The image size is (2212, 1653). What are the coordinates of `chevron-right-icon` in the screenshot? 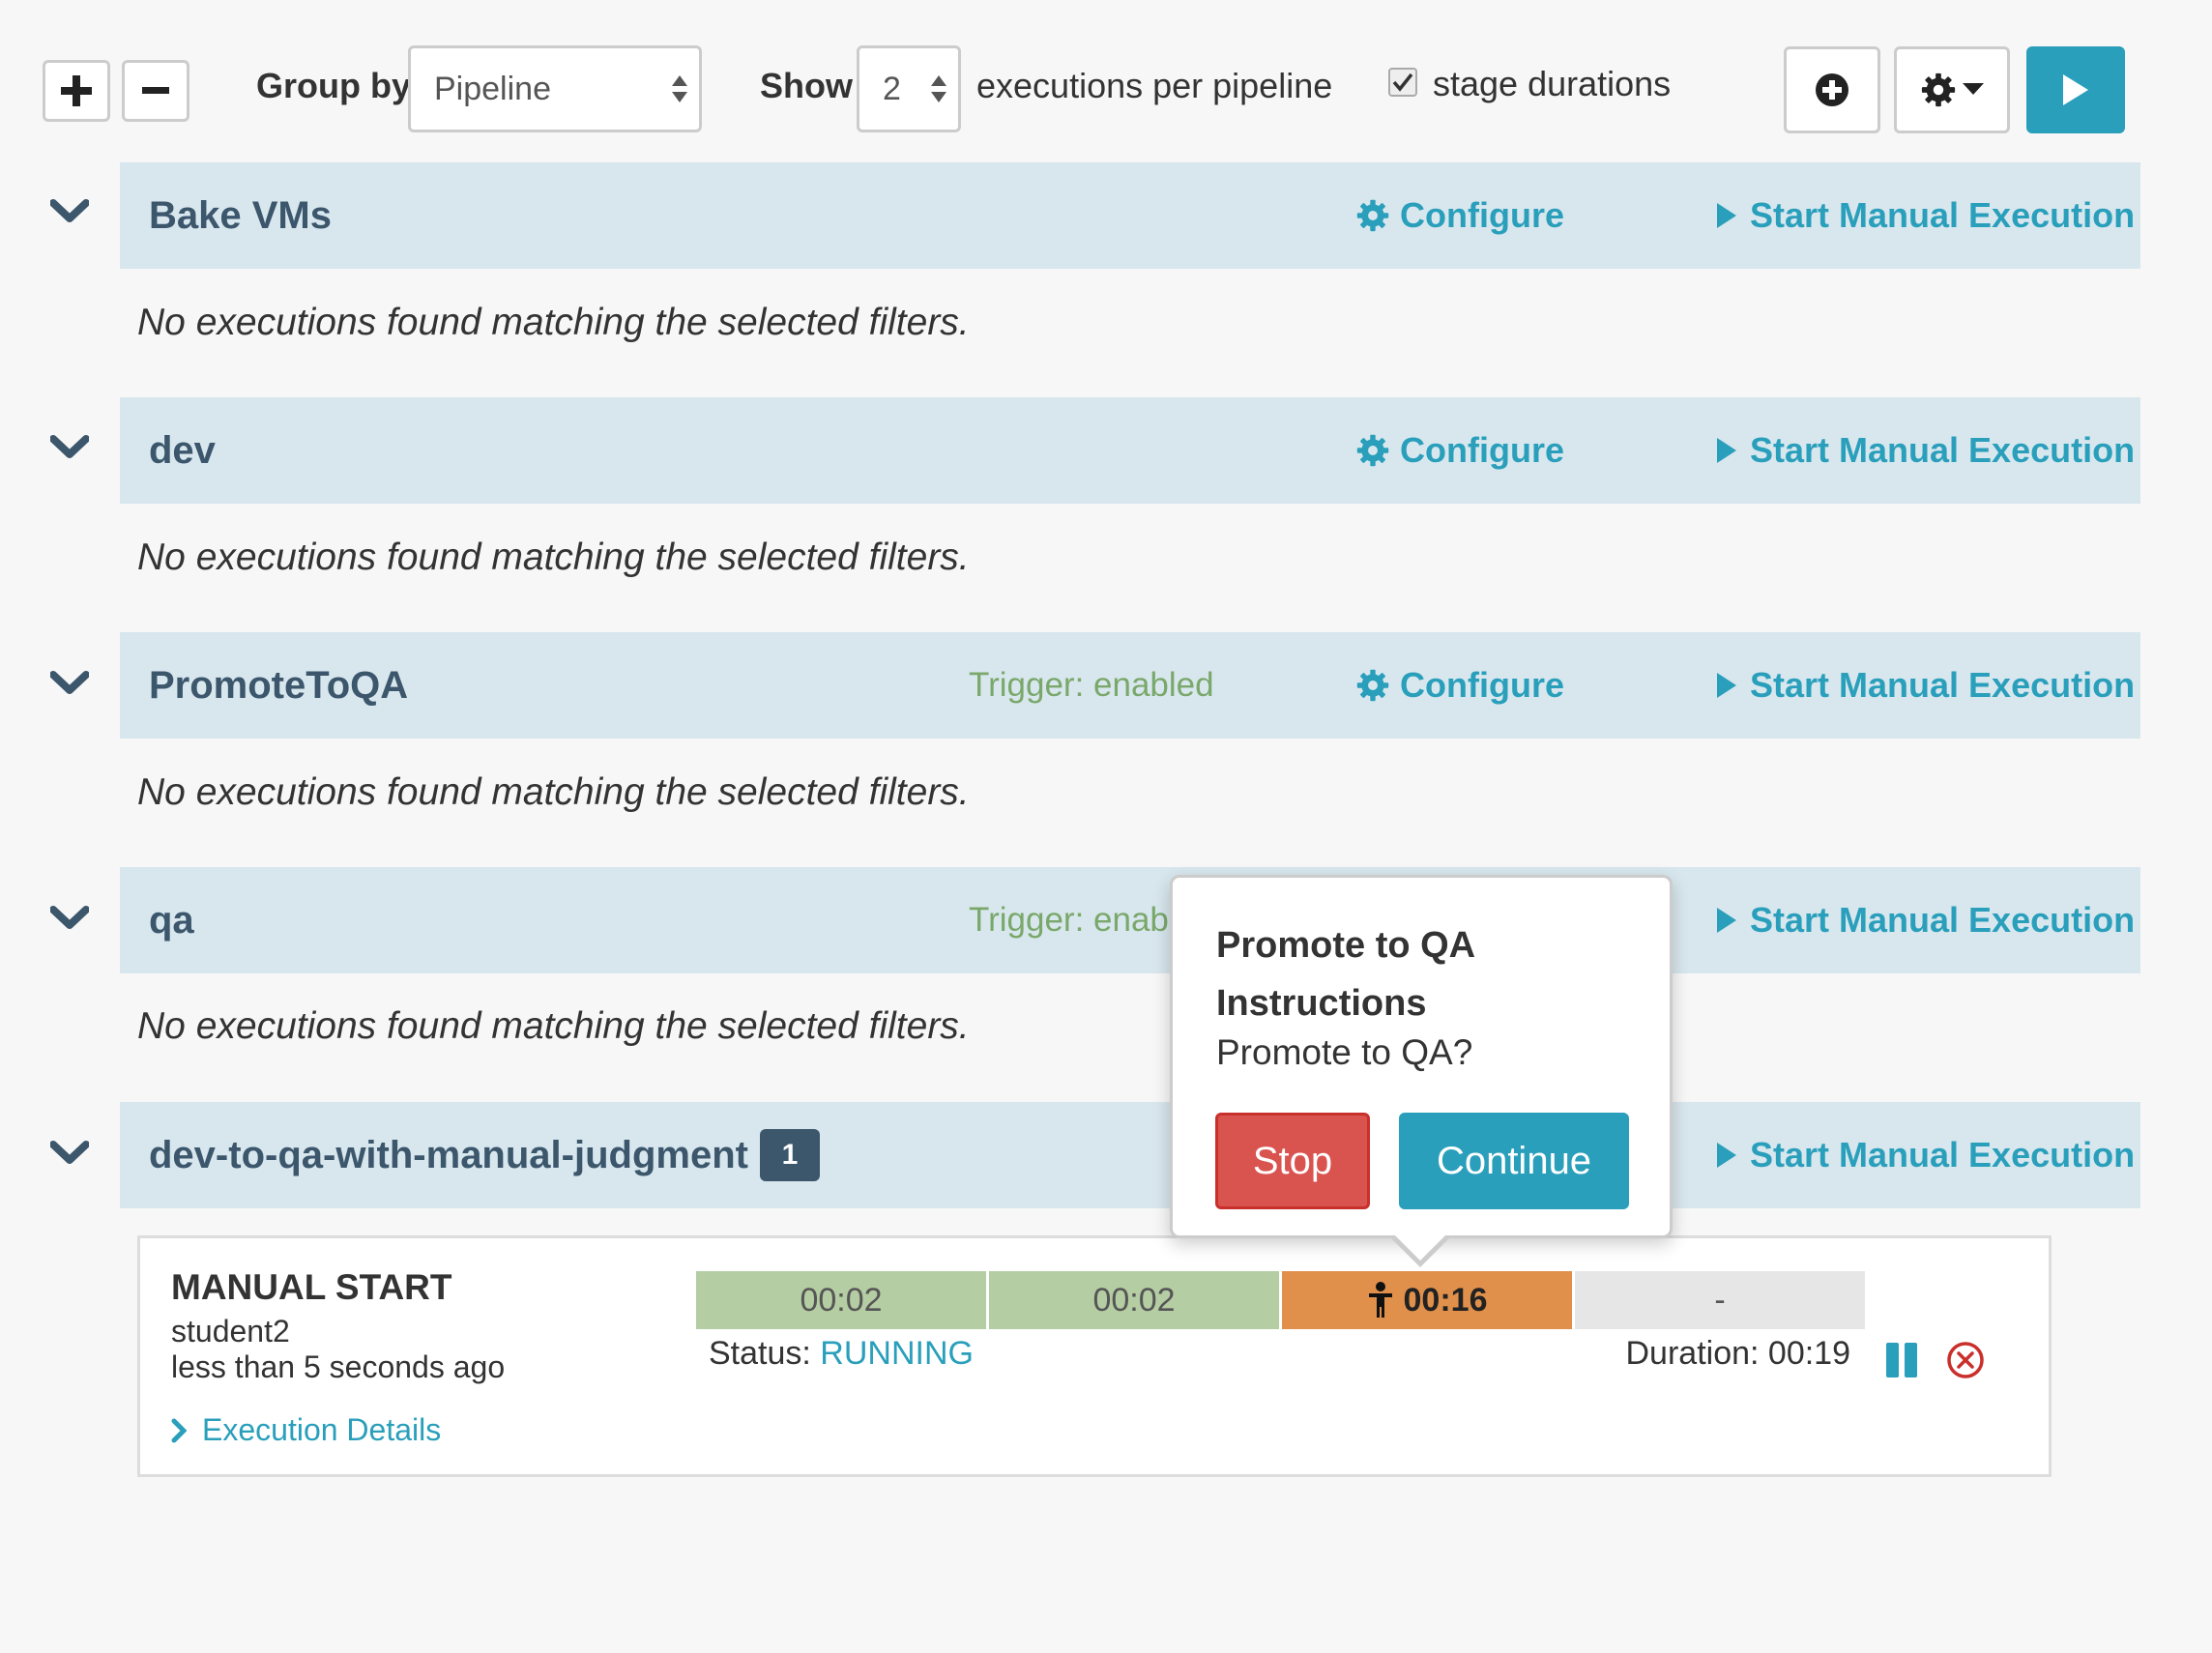 It's located at (179, 1430).